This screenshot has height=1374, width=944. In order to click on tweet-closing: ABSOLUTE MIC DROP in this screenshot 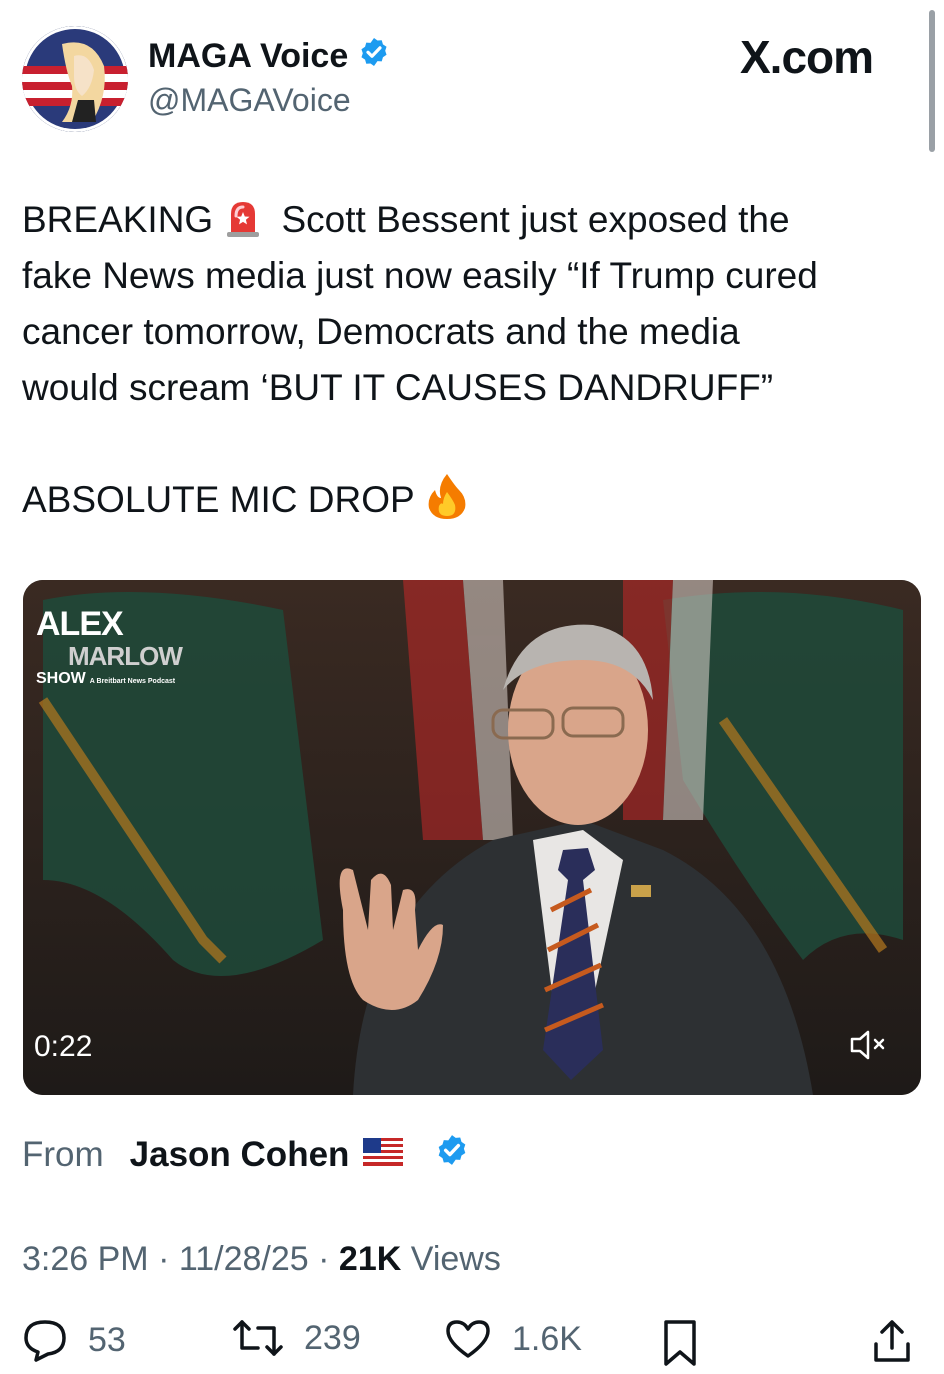, I will do `click(472, 500)`.